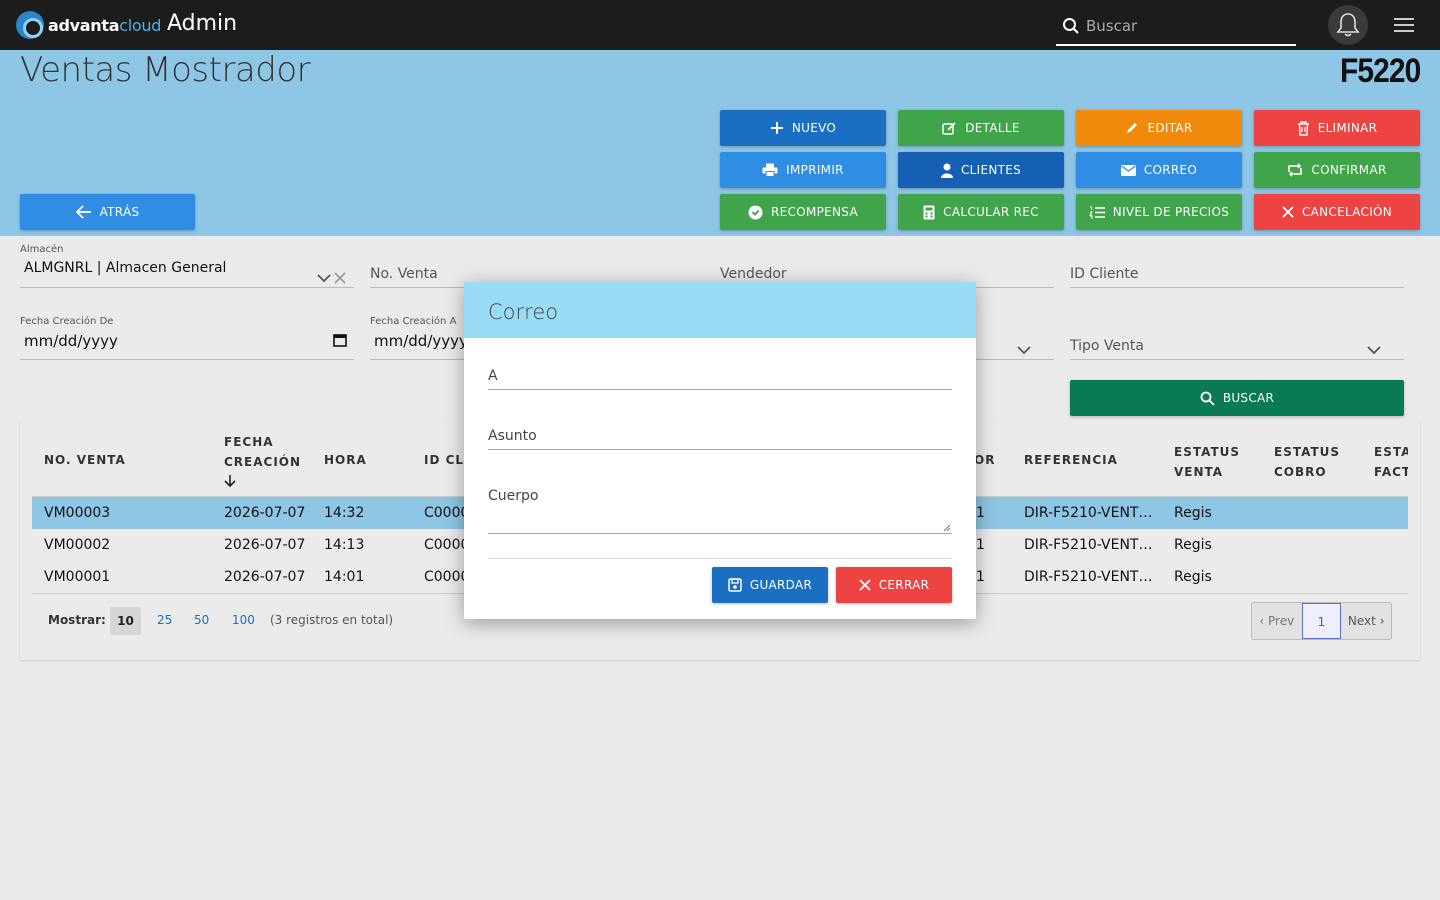  I want to click on col-header-estatus-cobro: ESTATUS COBRO, so click(1307, 462).